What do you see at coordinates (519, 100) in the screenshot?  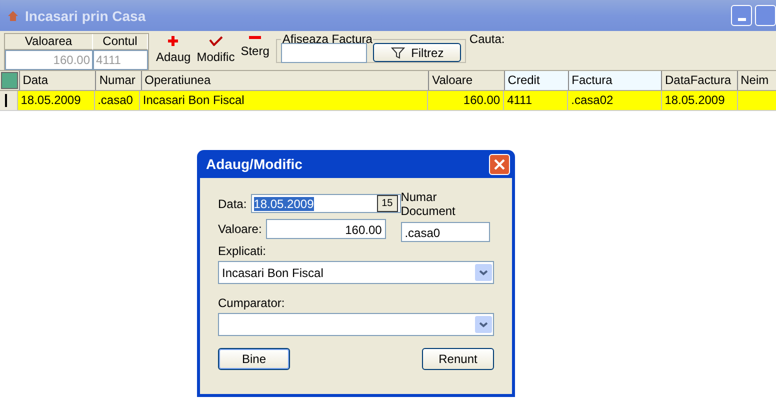 I see `table-cell: 4111` at bounding box center [519, 100].